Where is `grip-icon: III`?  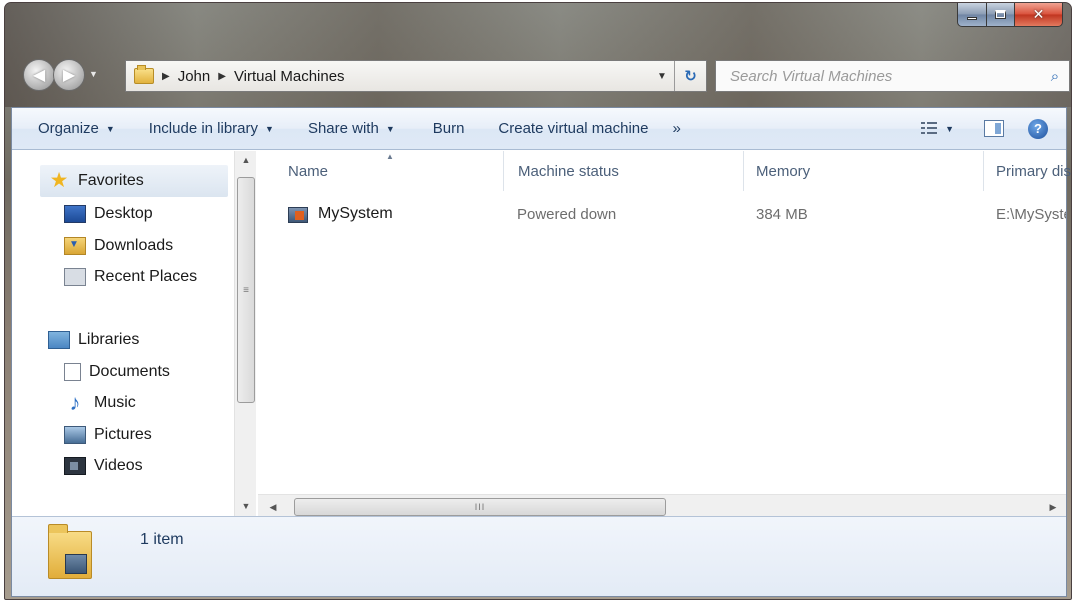 grip-icon: III is located at coordinates (480, 507).